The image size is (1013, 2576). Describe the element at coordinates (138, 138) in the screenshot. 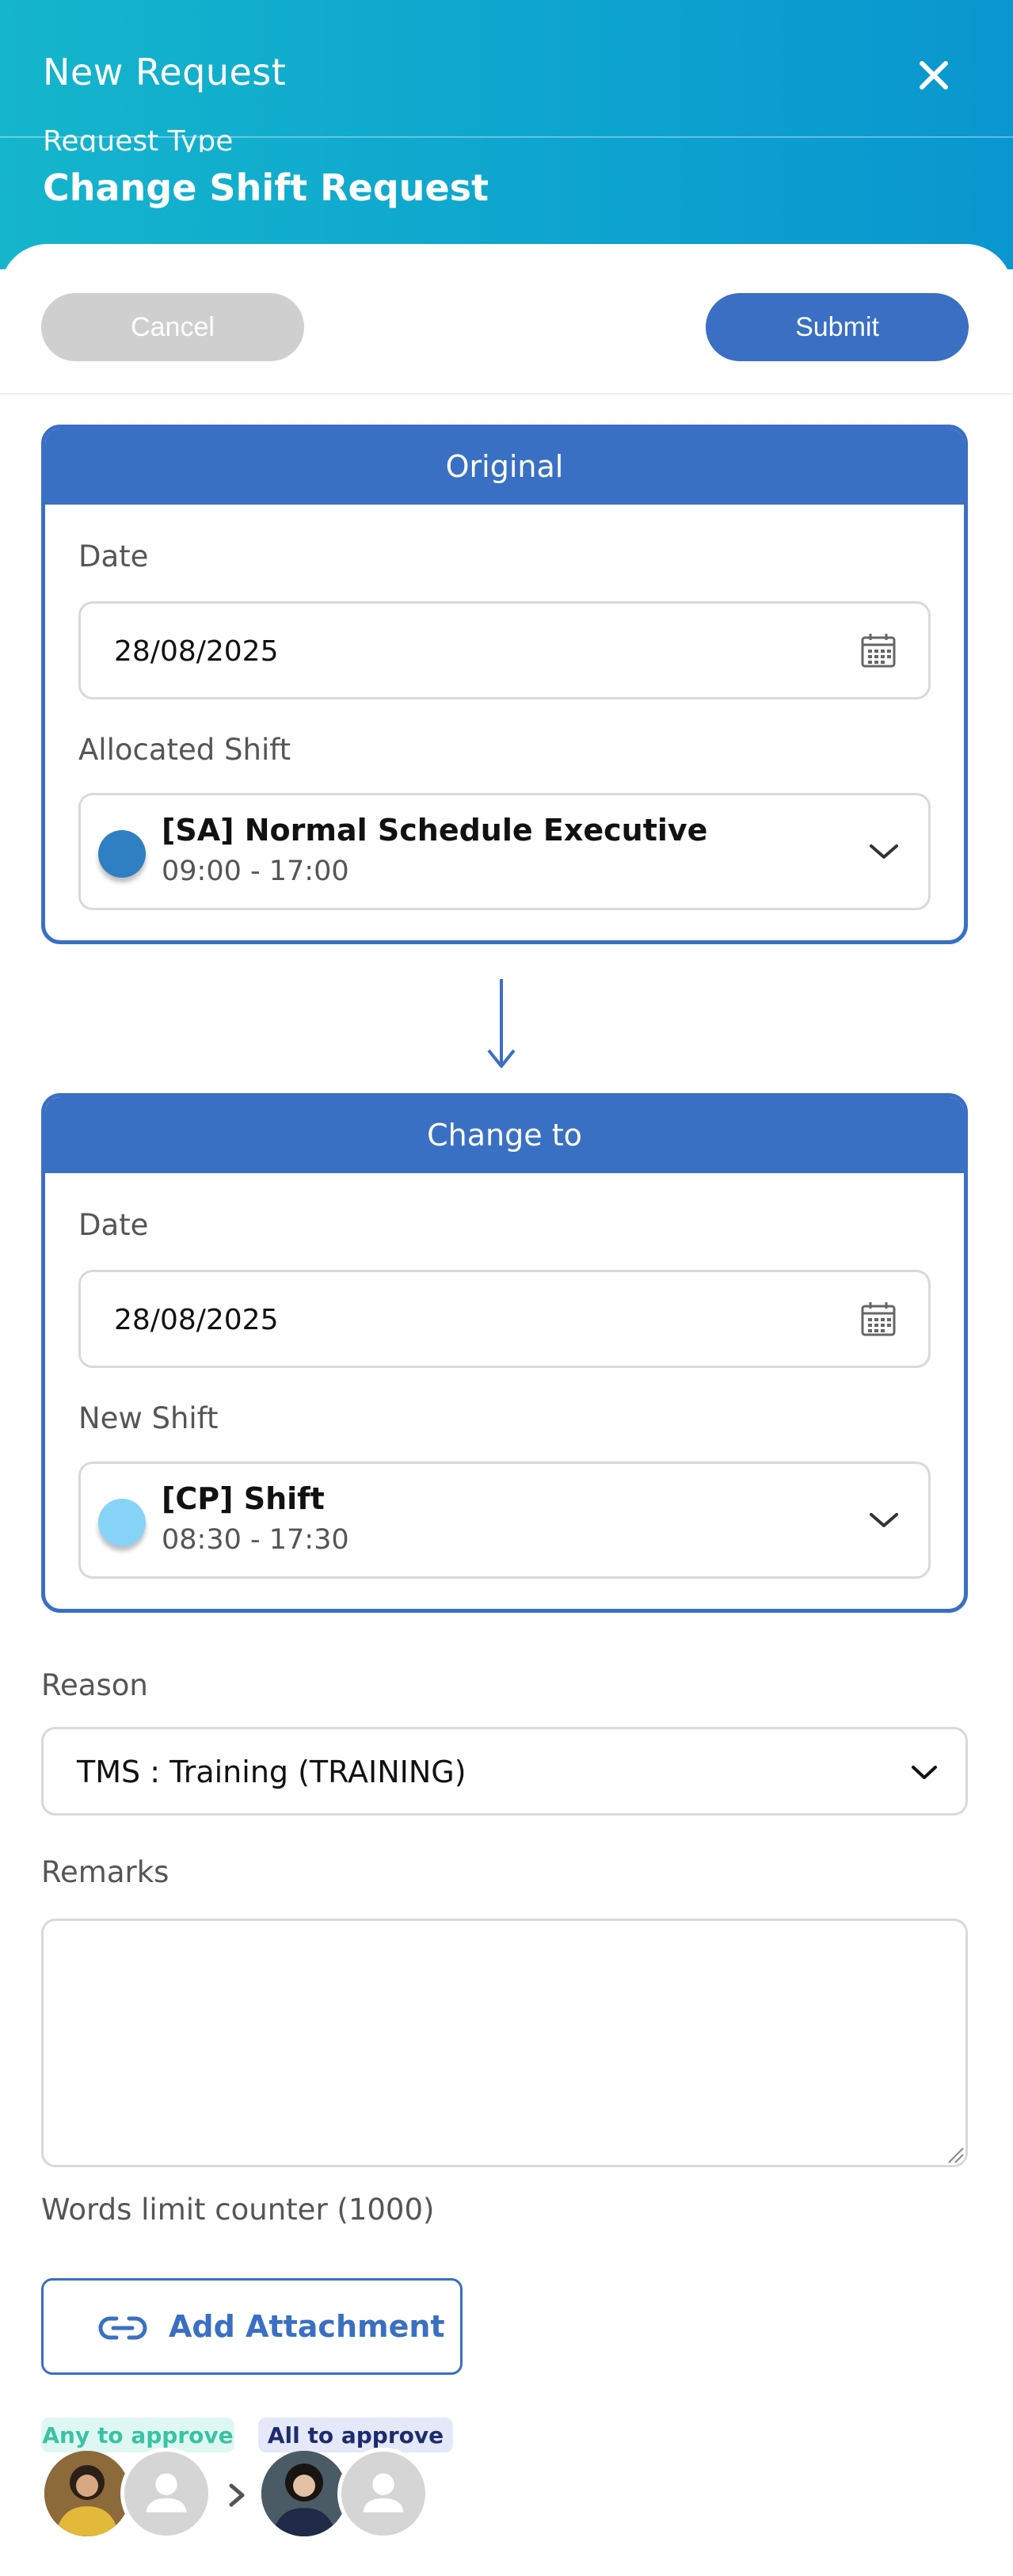

I see `request-type-label: Request Type` at that location.